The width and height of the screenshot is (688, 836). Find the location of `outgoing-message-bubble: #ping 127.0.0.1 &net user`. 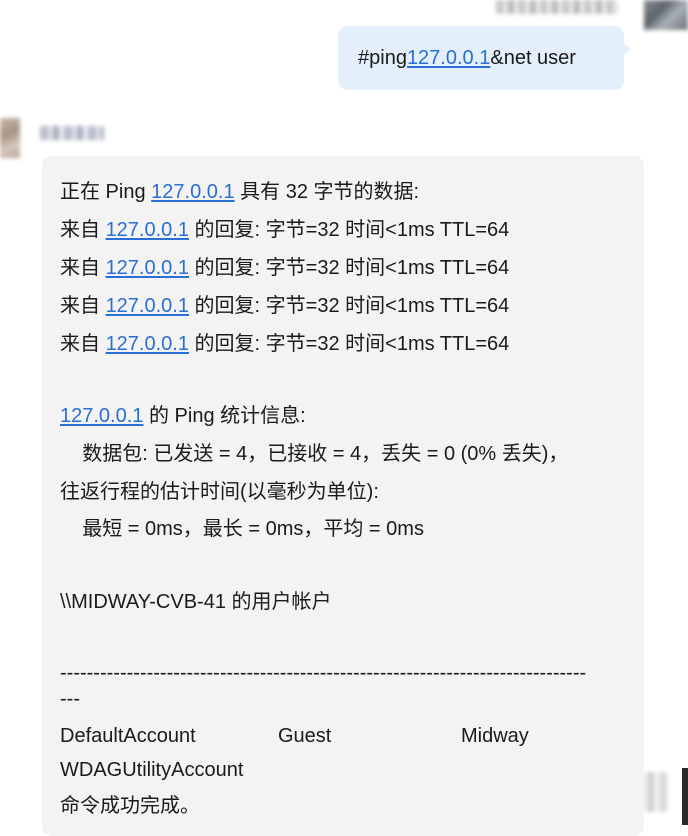

outgoing-message-bubble: #ping 127.0.0.1 &net user is located at coordinates (484, 58).